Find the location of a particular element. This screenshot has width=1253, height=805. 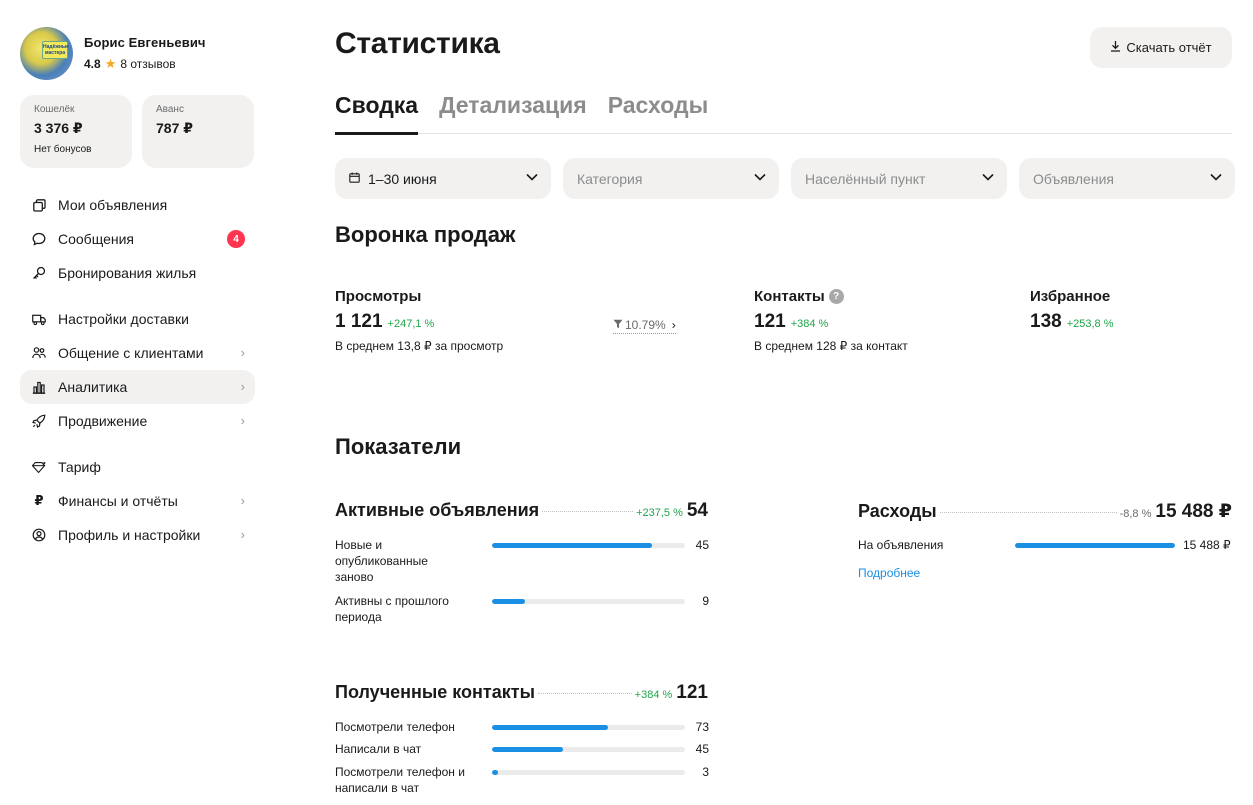

expenses-more-link: Подробнее is located at coordinates (889, 573).